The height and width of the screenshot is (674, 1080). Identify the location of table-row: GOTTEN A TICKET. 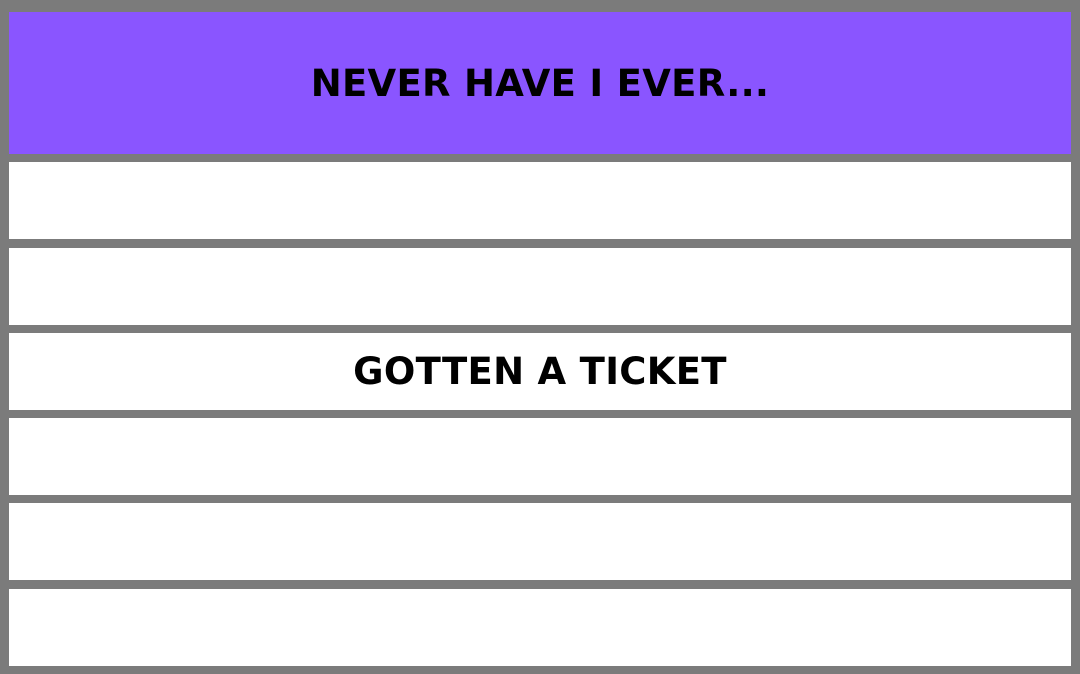
(540, 371).